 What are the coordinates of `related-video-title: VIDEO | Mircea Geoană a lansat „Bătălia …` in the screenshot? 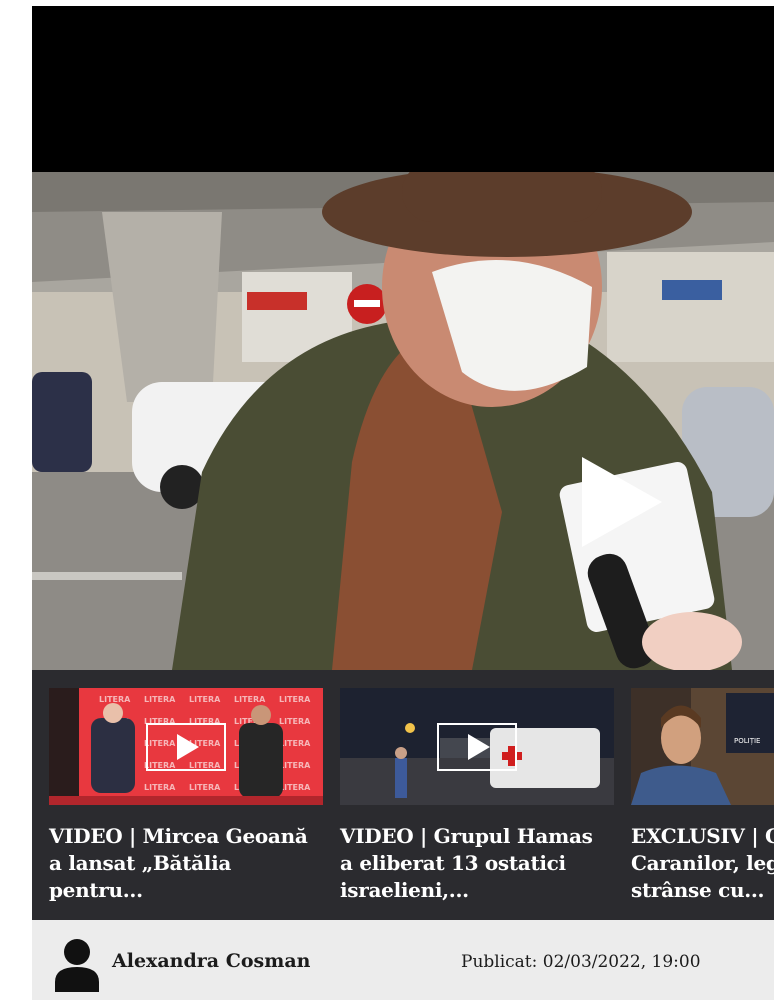 It's located at (186, 863).